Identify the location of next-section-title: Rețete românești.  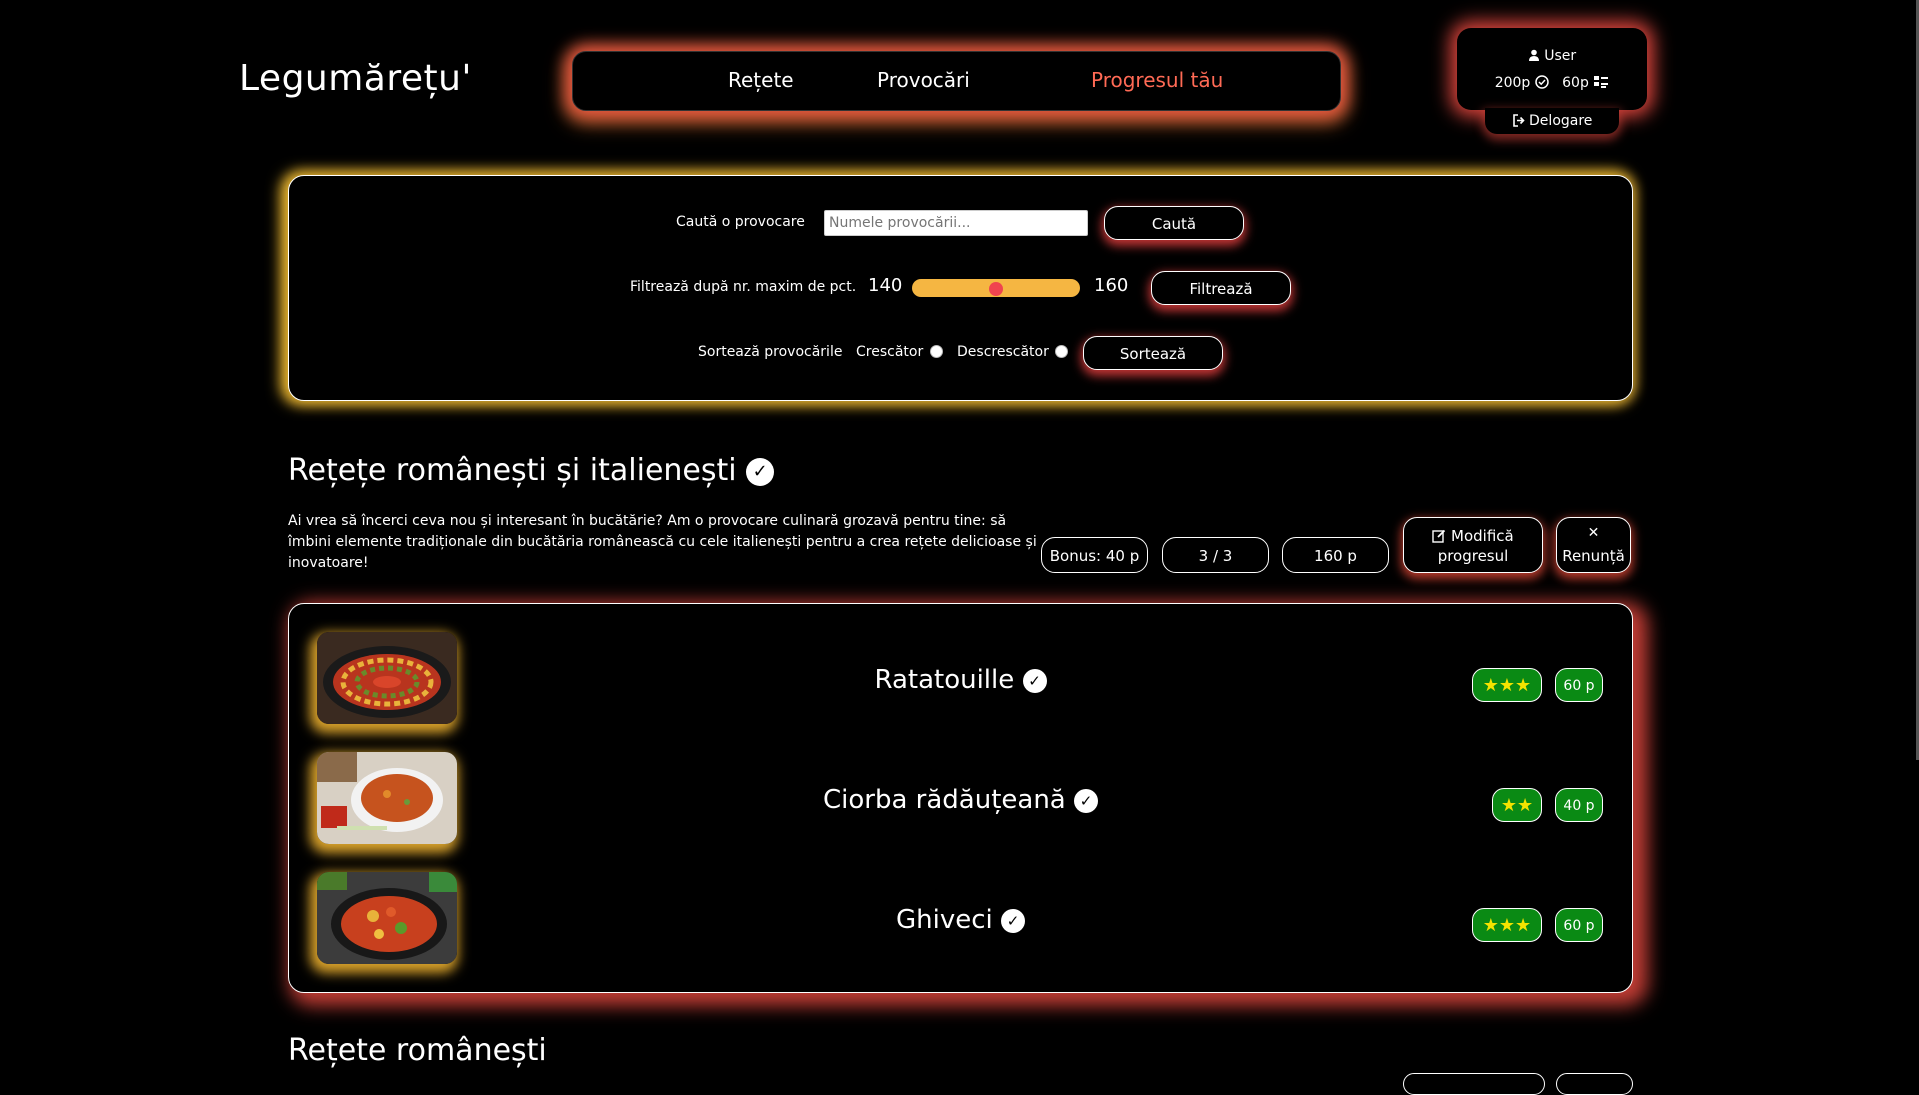
(417, 1050).